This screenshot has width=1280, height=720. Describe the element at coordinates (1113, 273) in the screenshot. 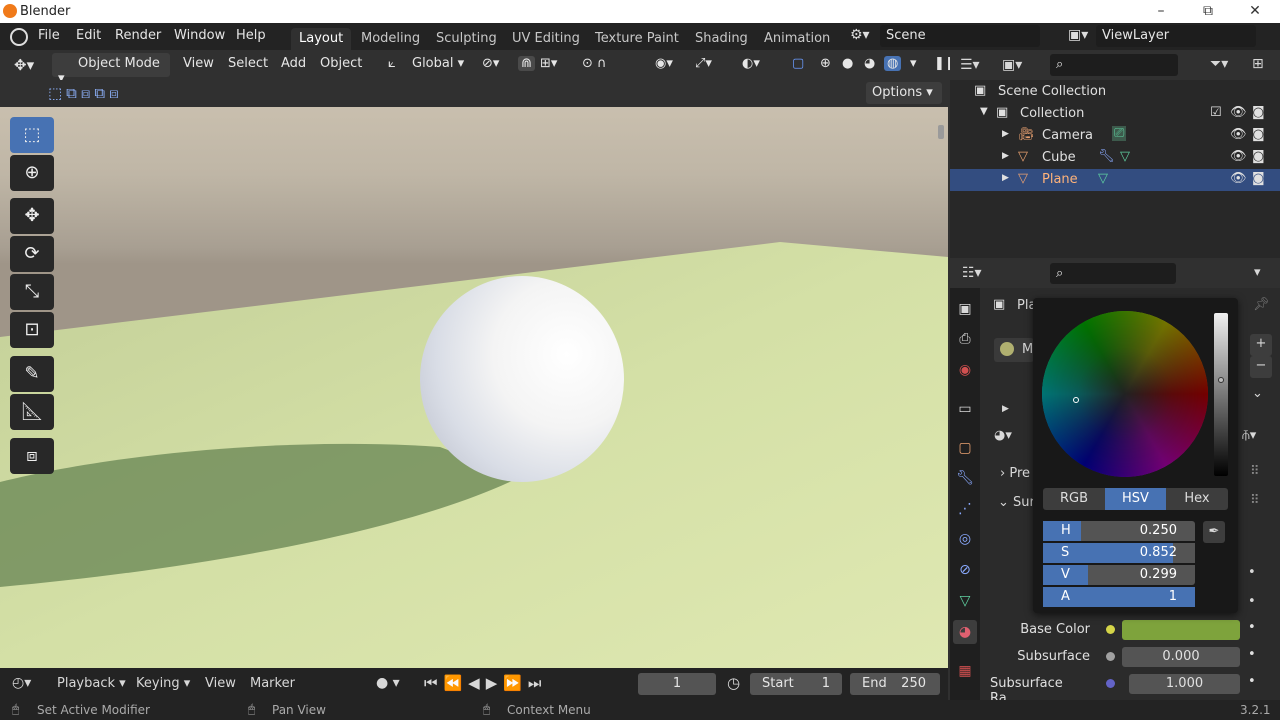

I see `properties-search-input: ⌕` at that location.